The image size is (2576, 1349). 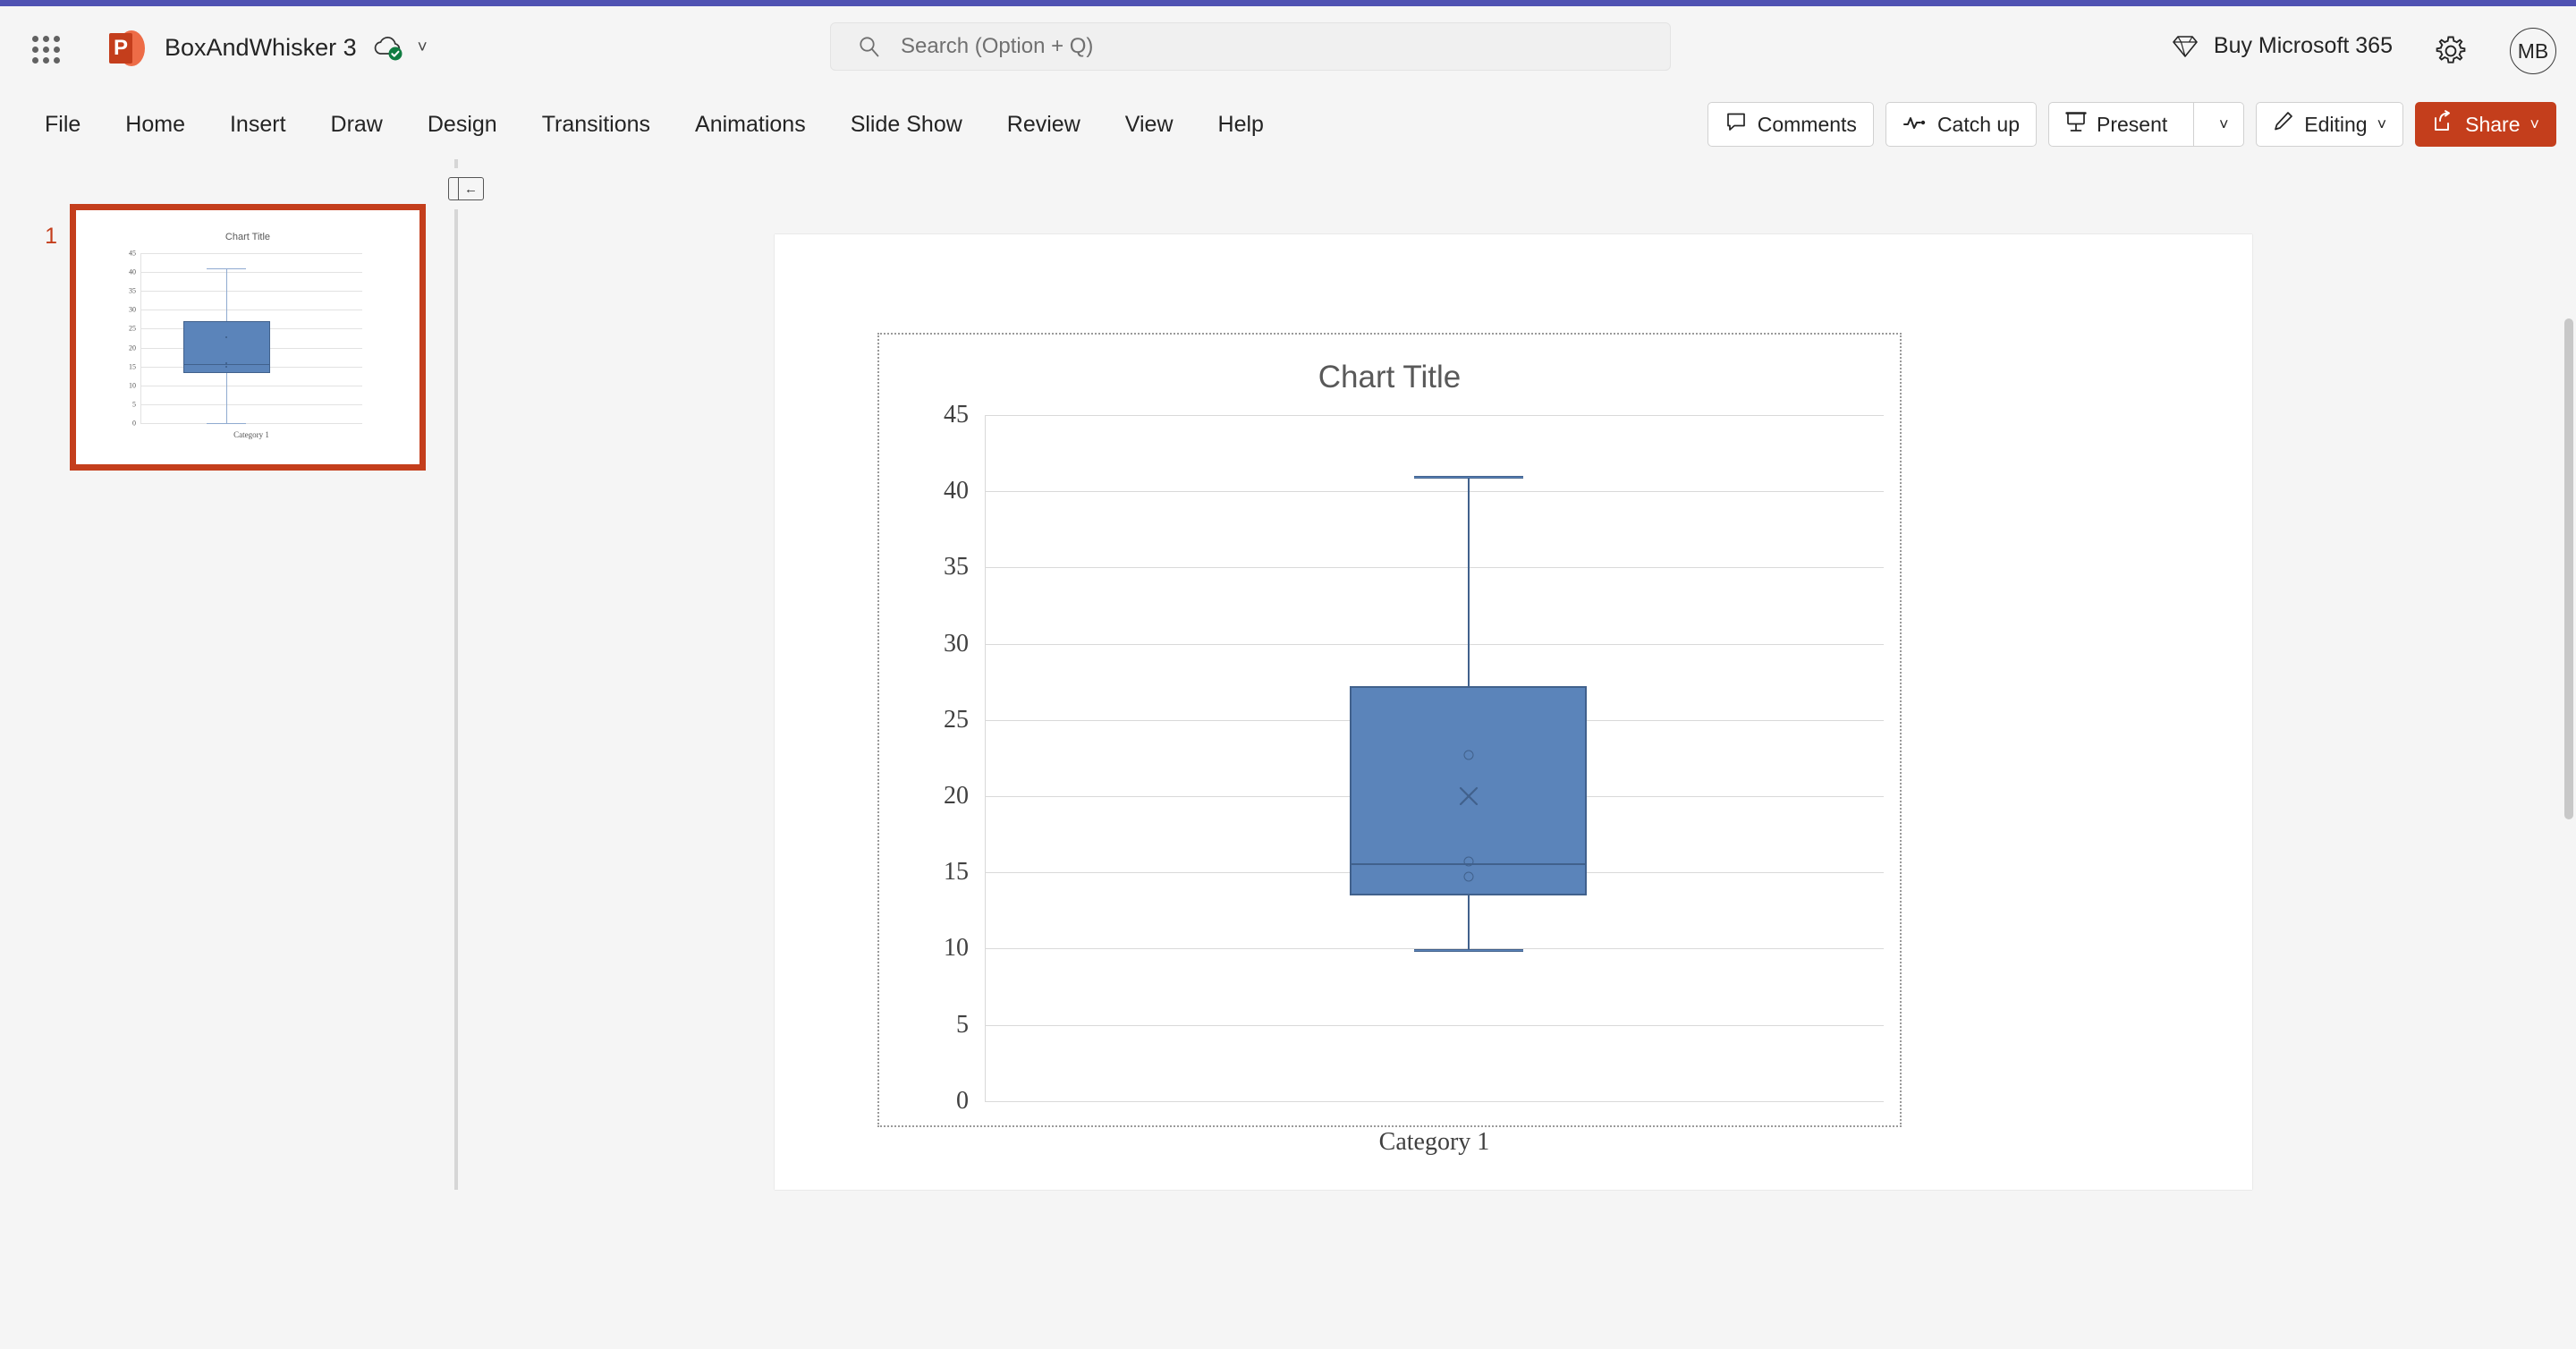 I want to click on tab-file: File, so click(x=62, y=125).